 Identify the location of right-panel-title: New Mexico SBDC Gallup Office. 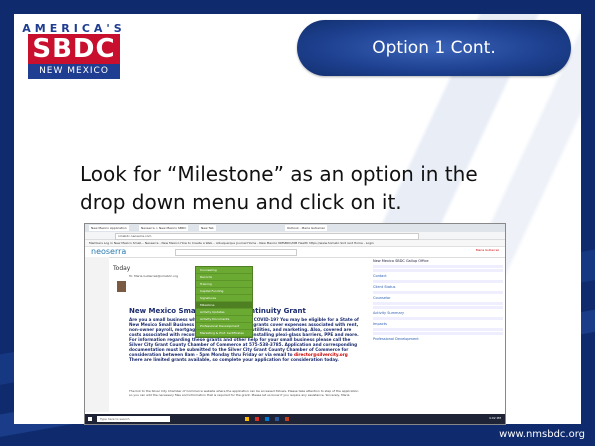
(401, 261).